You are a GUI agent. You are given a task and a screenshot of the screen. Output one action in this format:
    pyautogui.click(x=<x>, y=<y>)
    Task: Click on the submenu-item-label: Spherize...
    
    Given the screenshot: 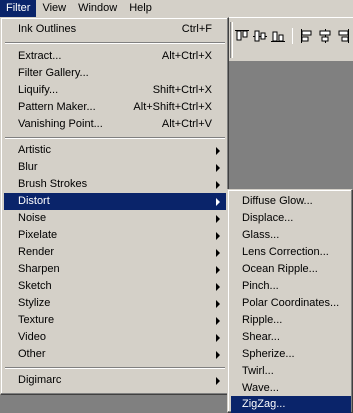 What is the action you would take?
    pyautogui.click(x=268, y=354)
    